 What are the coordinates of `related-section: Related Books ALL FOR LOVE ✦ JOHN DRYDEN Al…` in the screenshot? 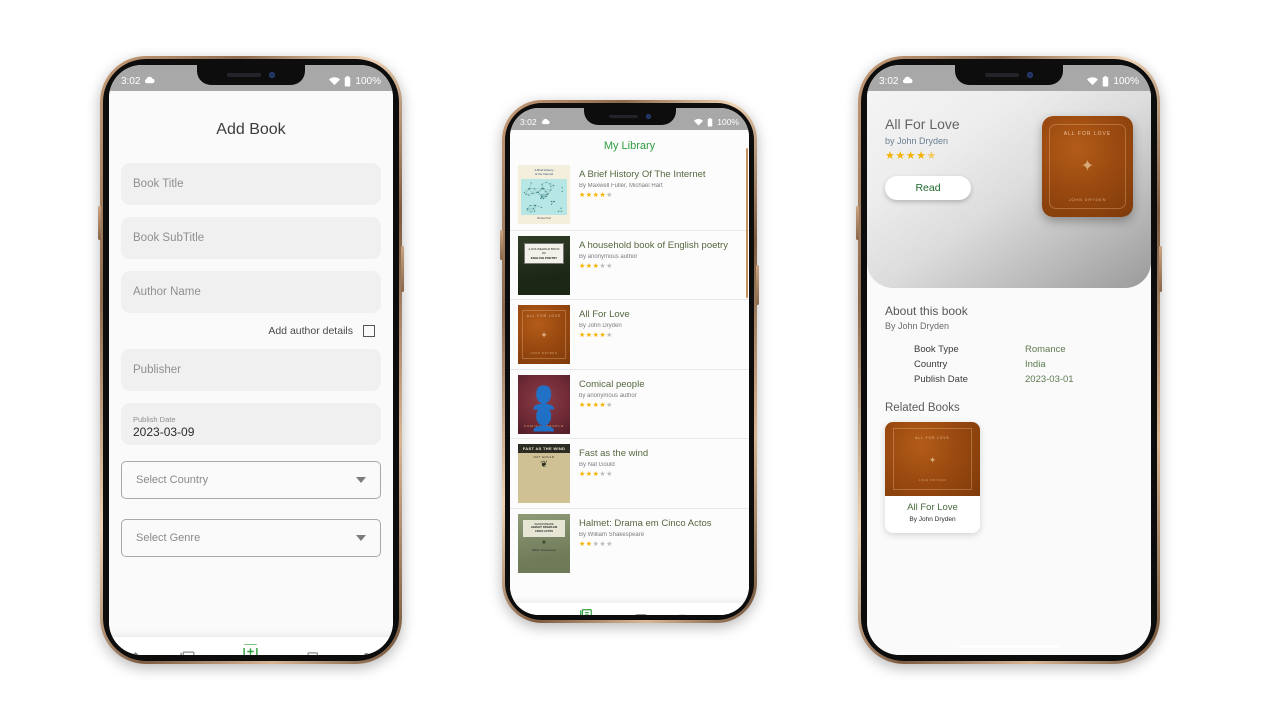 It's located at (1009, 461).